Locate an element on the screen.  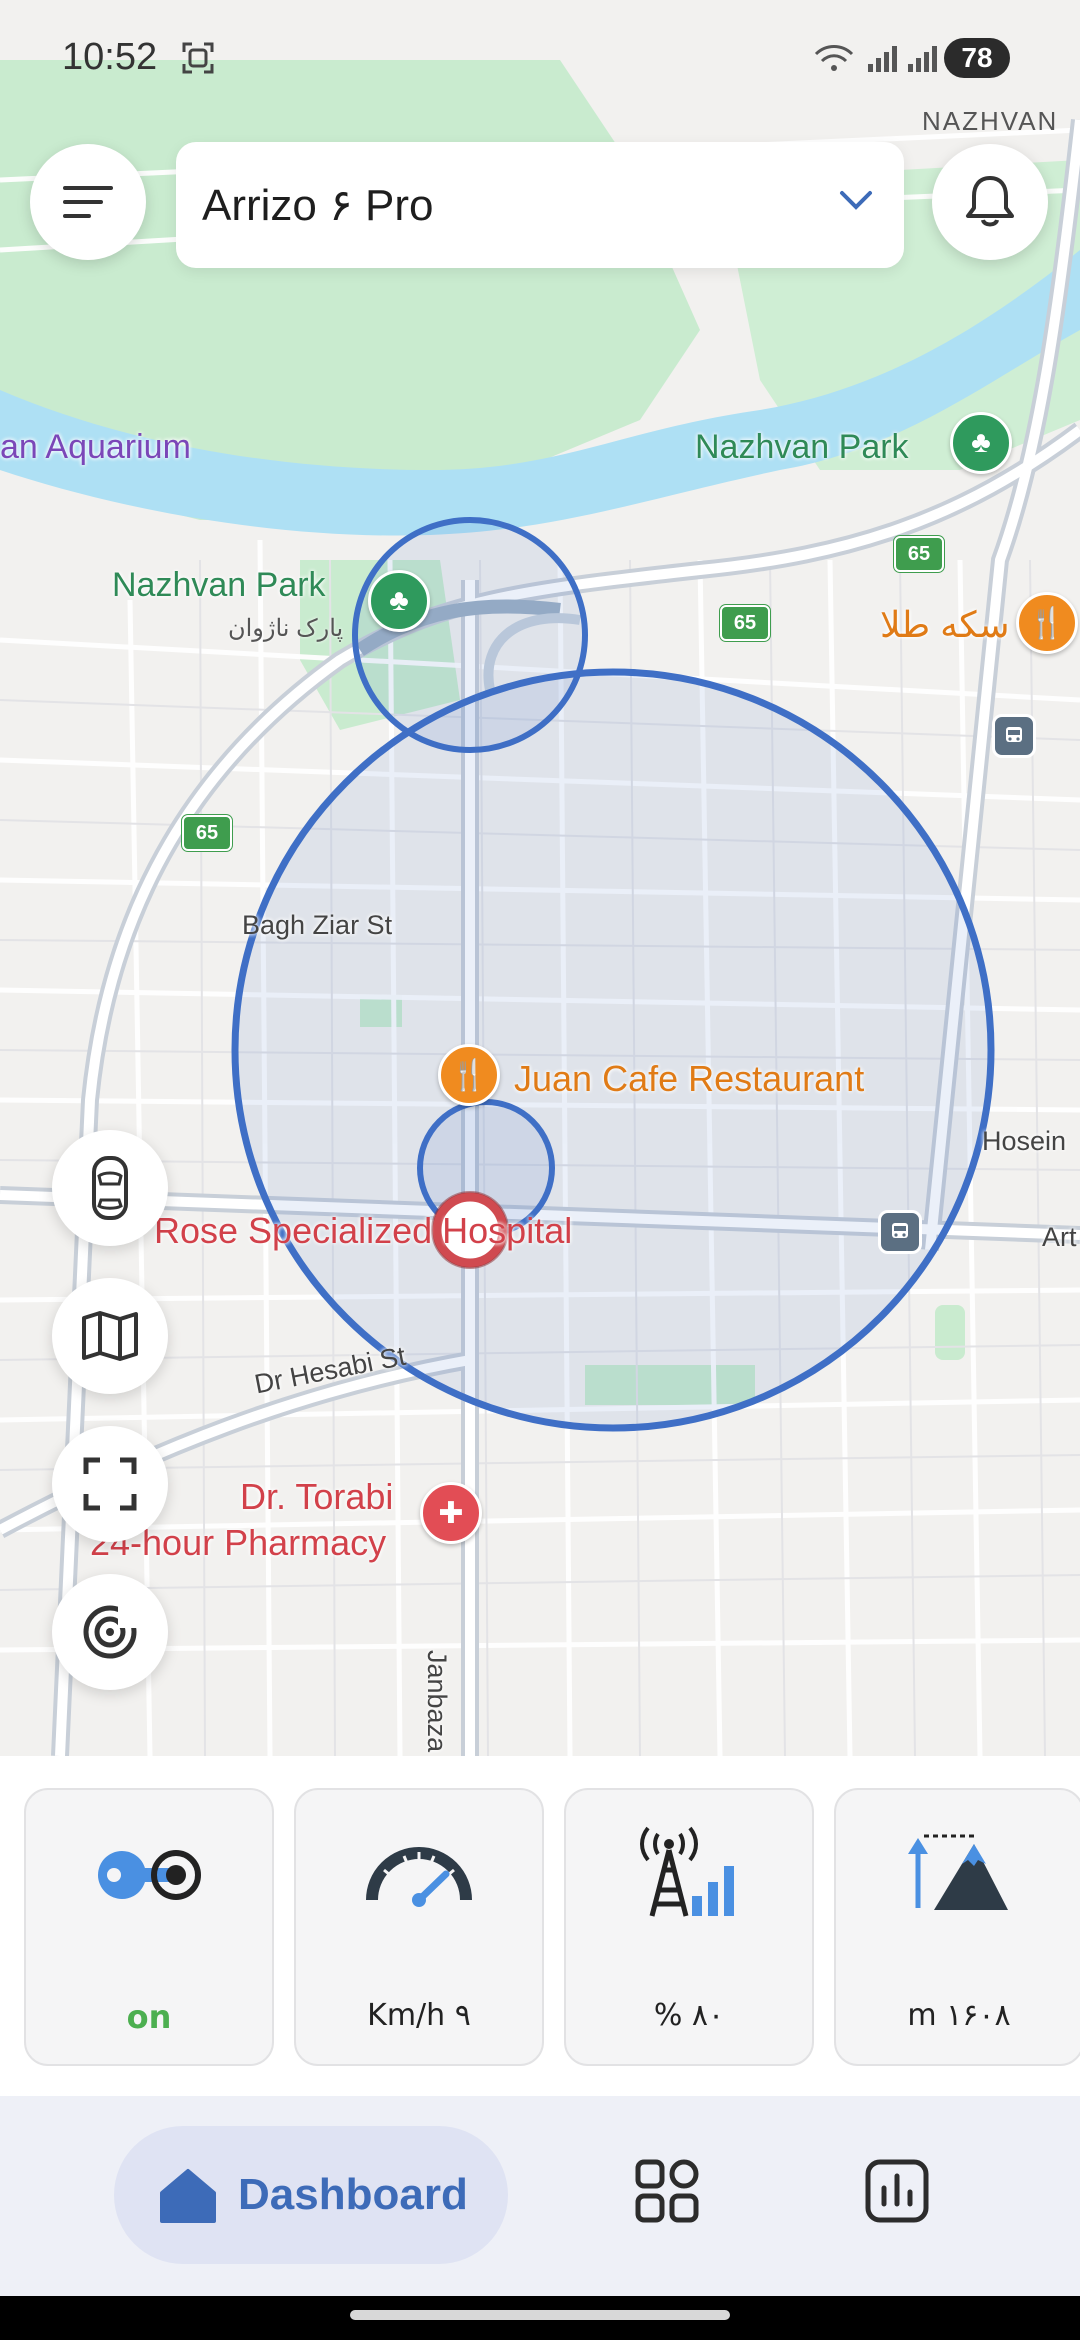
car-top-view-icon is located at coordinates (110, 1188).